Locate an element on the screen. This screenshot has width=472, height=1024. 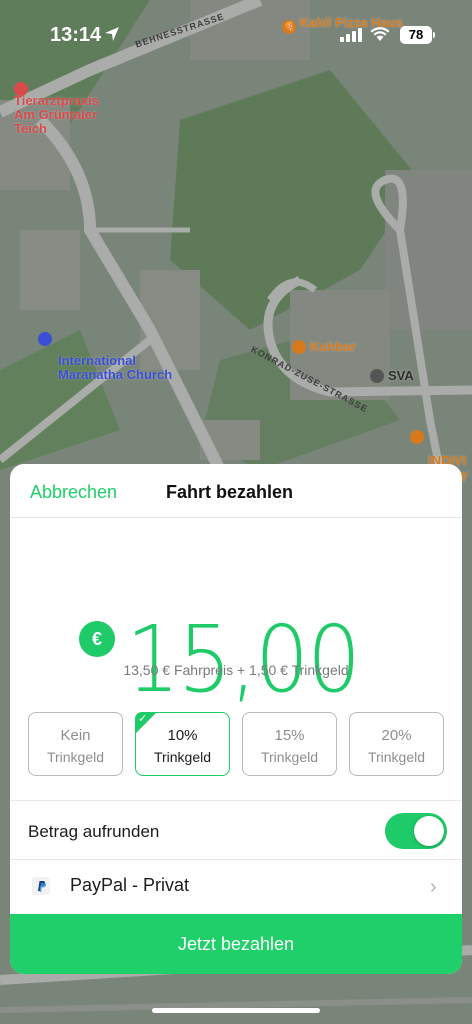
cellular-signal-icon is located at coordinates (351, 35).